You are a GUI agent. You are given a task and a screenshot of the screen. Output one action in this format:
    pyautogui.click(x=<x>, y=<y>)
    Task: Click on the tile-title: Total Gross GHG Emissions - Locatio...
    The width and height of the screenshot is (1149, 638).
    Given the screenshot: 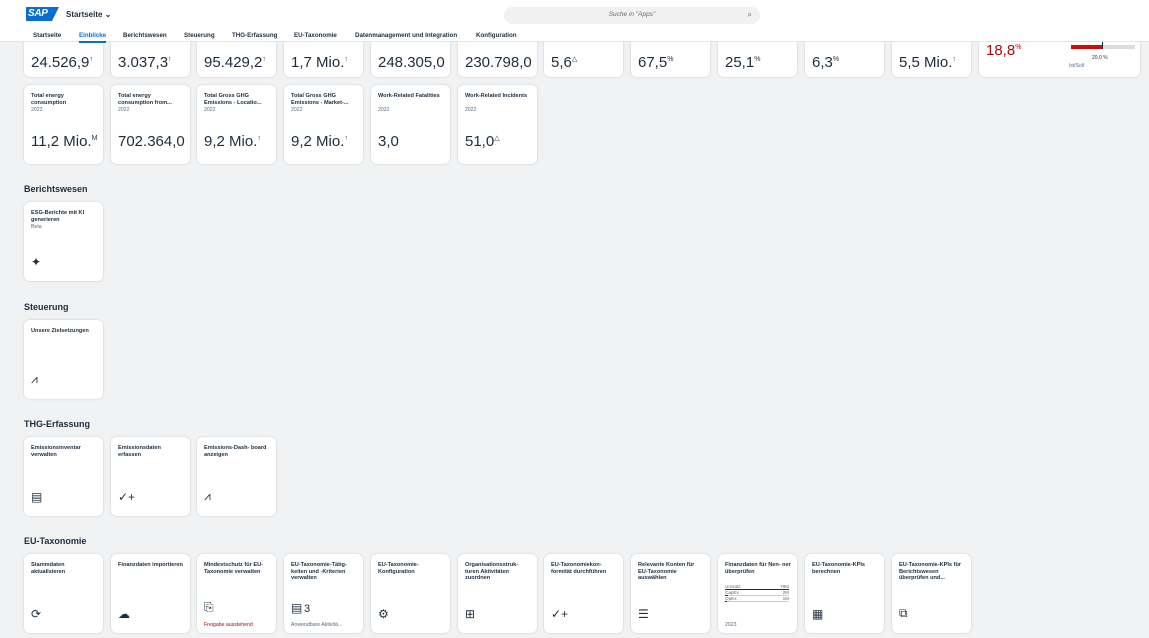 What is the action you would take?
    pyautogui.click(x=233, y=99)
    